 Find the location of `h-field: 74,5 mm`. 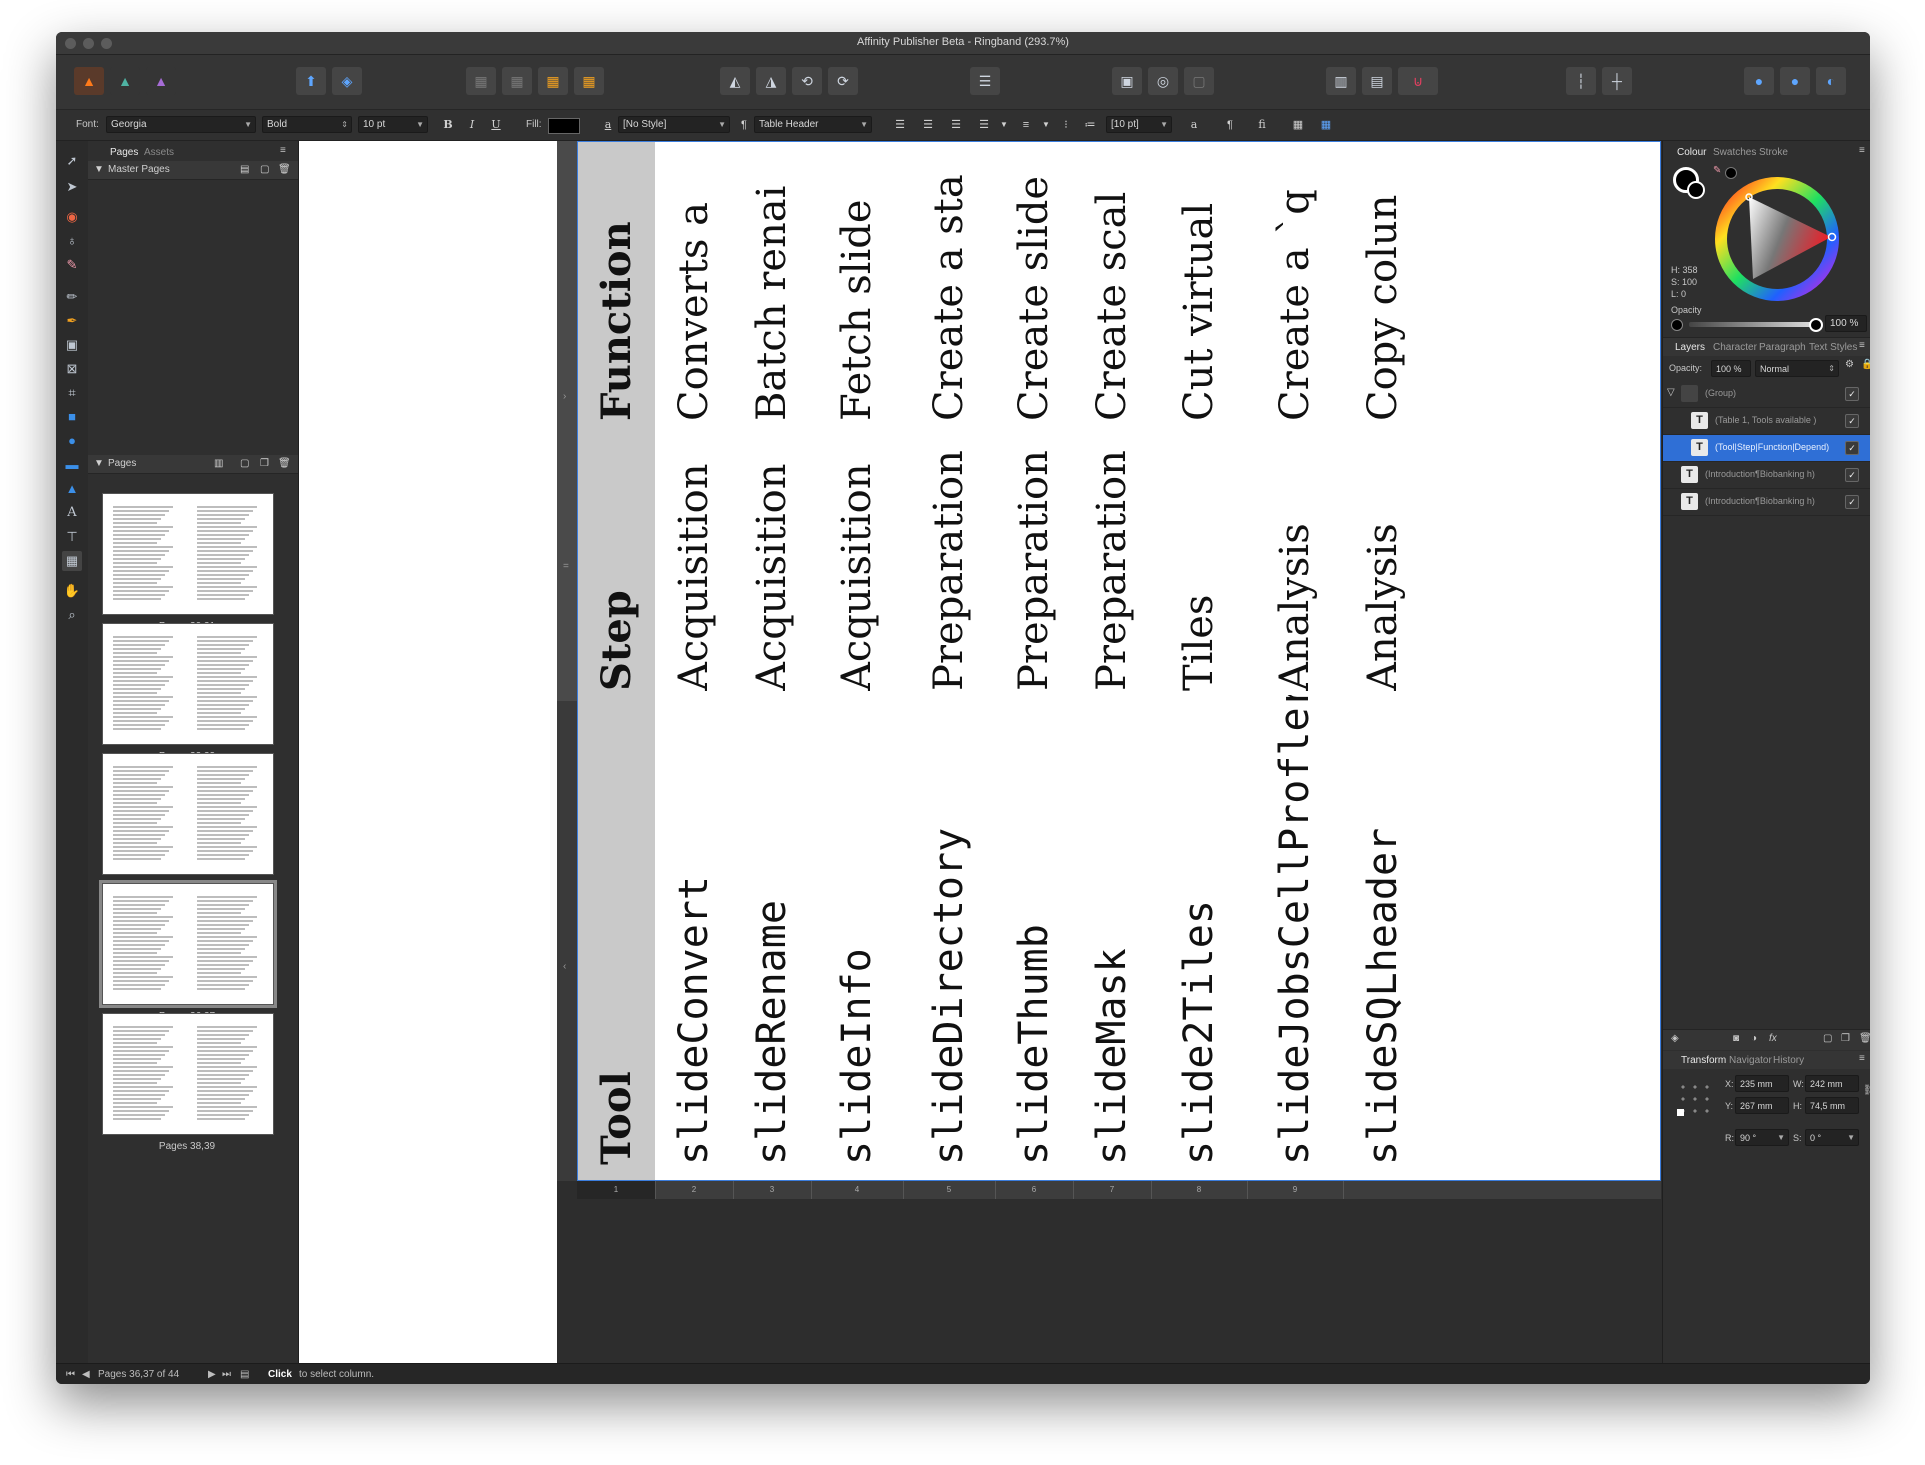

h-field: 74,5 mm is located at coordinates (1832, 1105).